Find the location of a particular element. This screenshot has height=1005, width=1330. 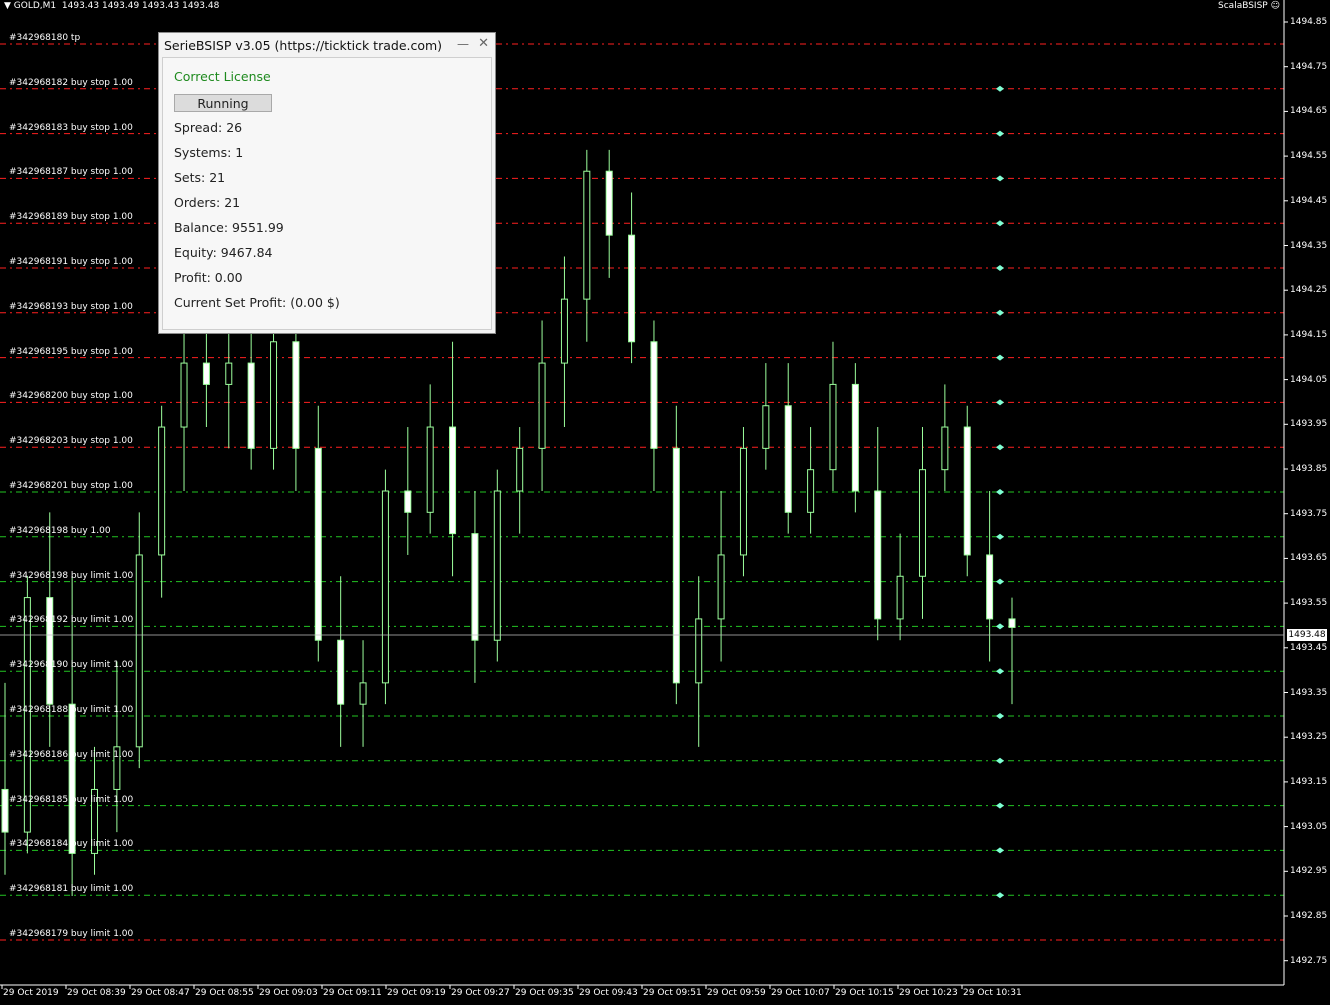

order-label: #342968189 buy stop 1.00 is located at coordinates (71, 217).